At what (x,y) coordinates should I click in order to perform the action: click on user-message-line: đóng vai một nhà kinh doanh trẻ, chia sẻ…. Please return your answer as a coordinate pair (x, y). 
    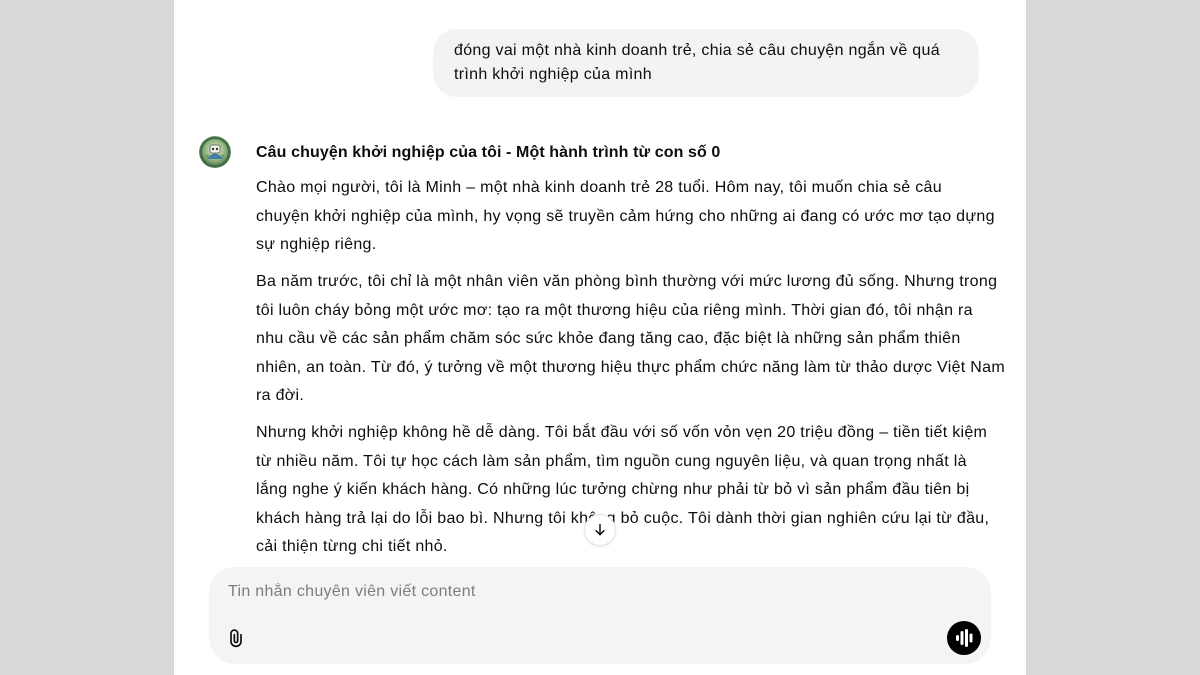
    Looking at the image, I should click on (697, 50).